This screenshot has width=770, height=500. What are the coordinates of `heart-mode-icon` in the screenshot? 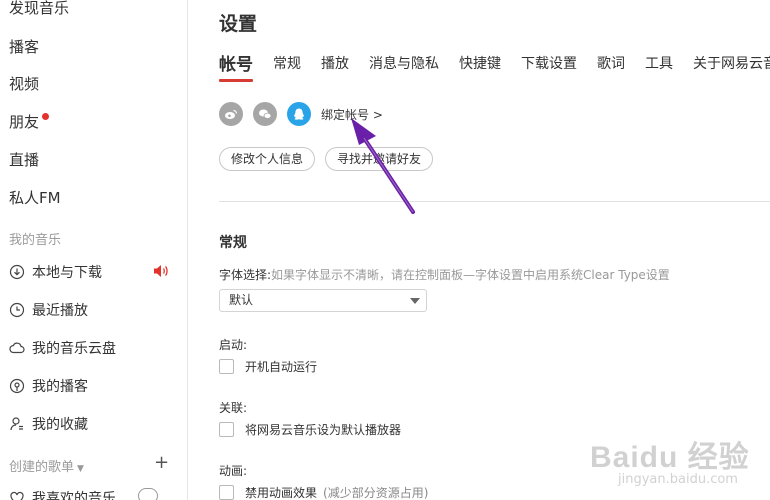 It's located at (148, 494).